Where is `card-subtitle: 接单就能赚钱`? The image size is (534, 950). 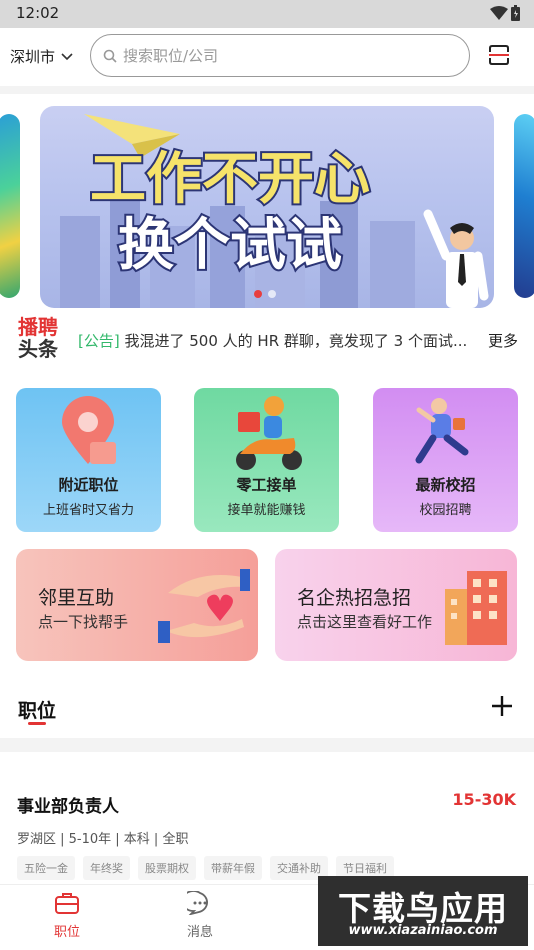 card-subtitle: 接单就能赚钱 is located at coordinates (266, 510).